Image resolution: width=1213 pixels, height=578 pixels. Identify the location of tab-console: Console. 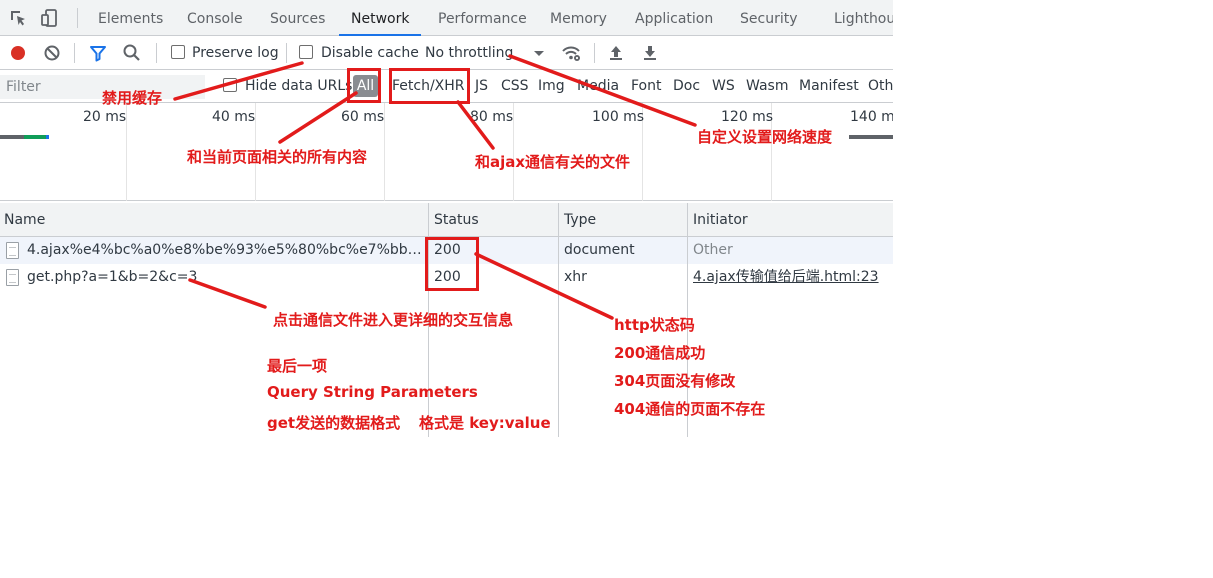
(215, 18).